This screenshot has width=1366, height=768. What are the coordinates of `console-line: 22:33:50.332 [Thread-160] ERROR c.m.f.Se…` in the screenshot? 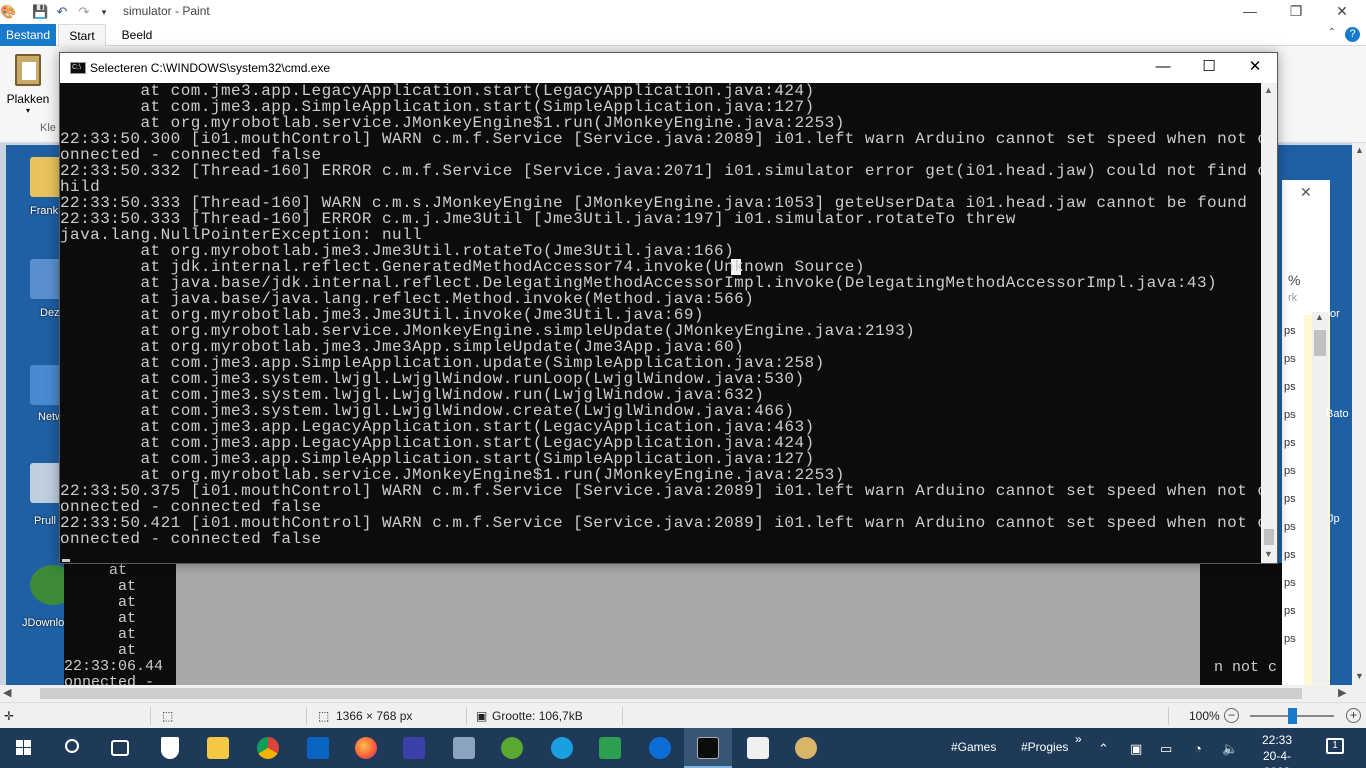 It's located at (660, 171).